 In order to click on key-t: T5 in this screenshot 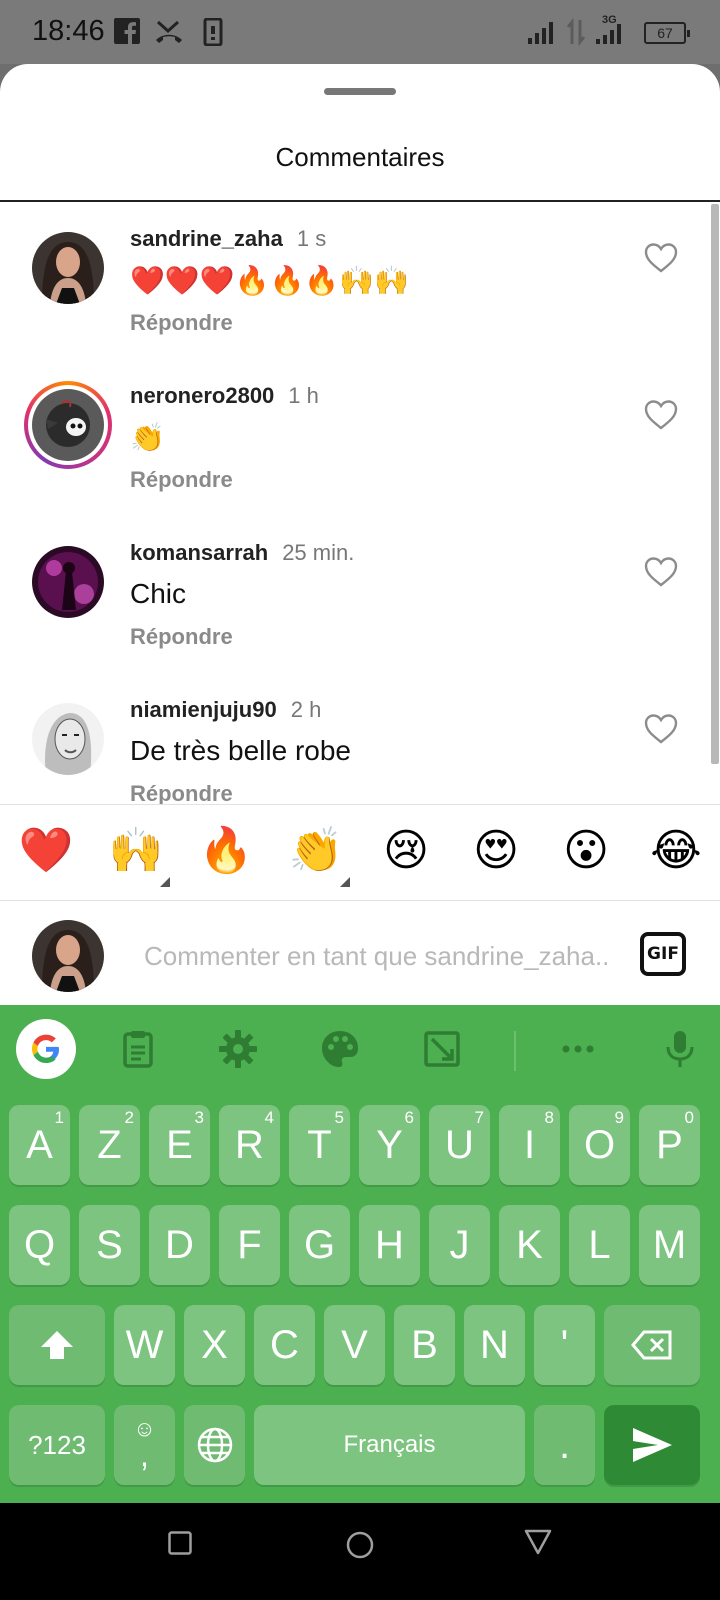, I will do `click(319, 1145)`.